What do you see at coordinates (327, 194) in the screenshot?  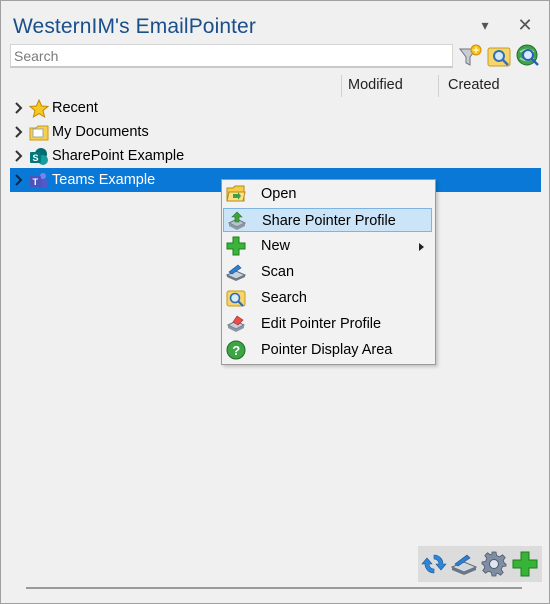 I see `menu-item-open: Open` at bounding box center [327, 194].